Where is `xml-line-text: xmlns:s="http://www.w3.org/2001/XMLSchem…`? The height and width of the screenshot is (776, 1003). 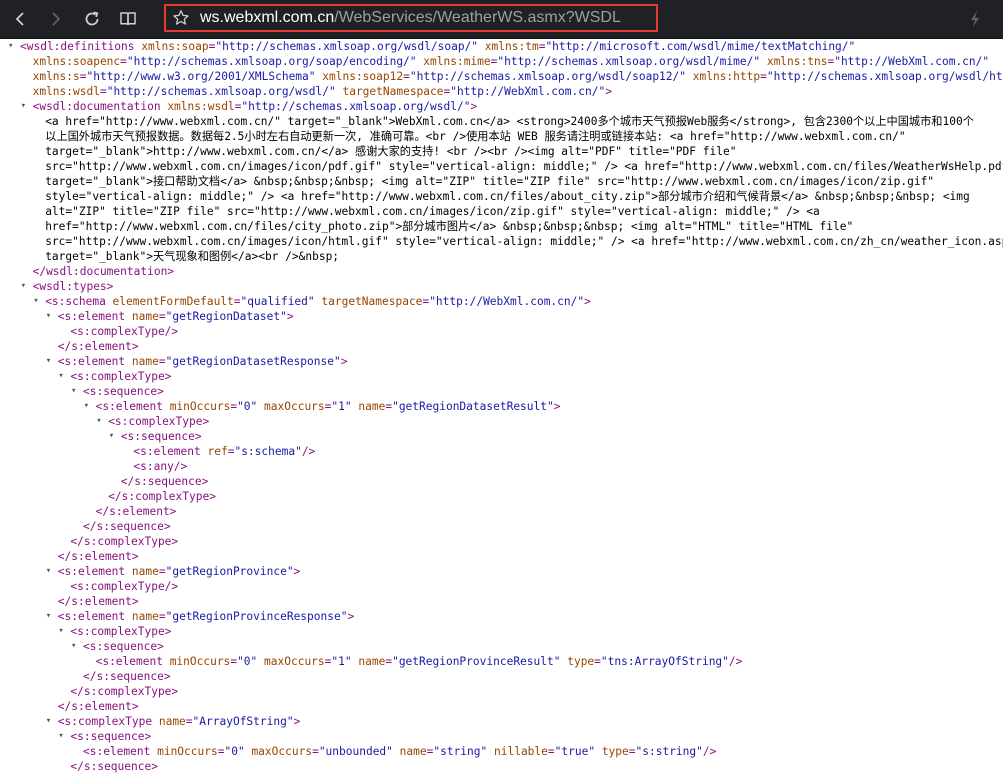
xml-line-text: xmlns:s="http://www.w3.org/2001/XMLSchem… is located at coordinates (518, 76).